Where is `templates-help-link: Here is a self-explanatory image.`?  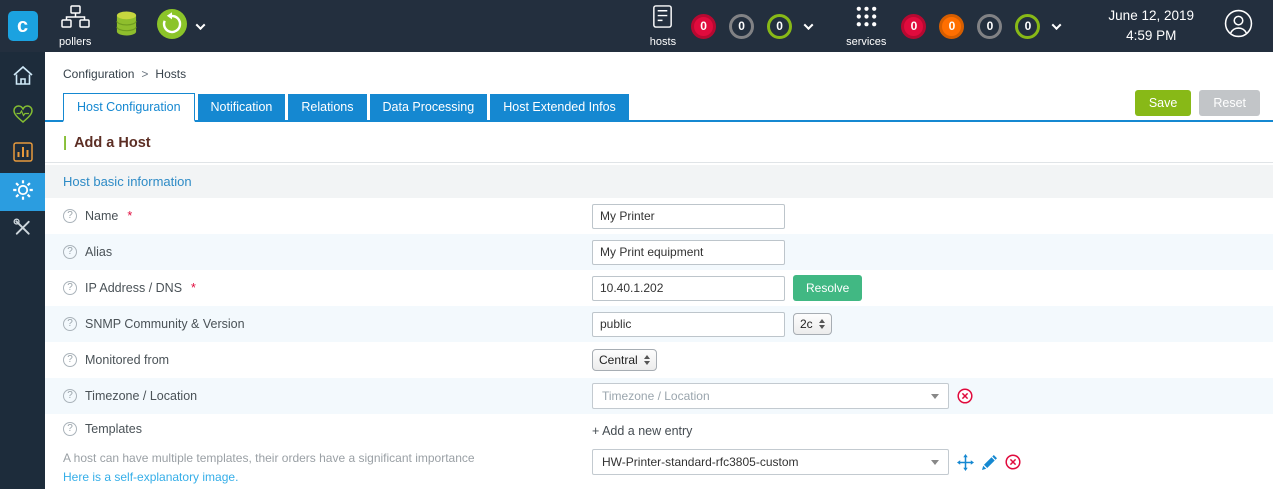 templates-help-link: Here is a self-explanatory image. is located at coordinates (327, 477).